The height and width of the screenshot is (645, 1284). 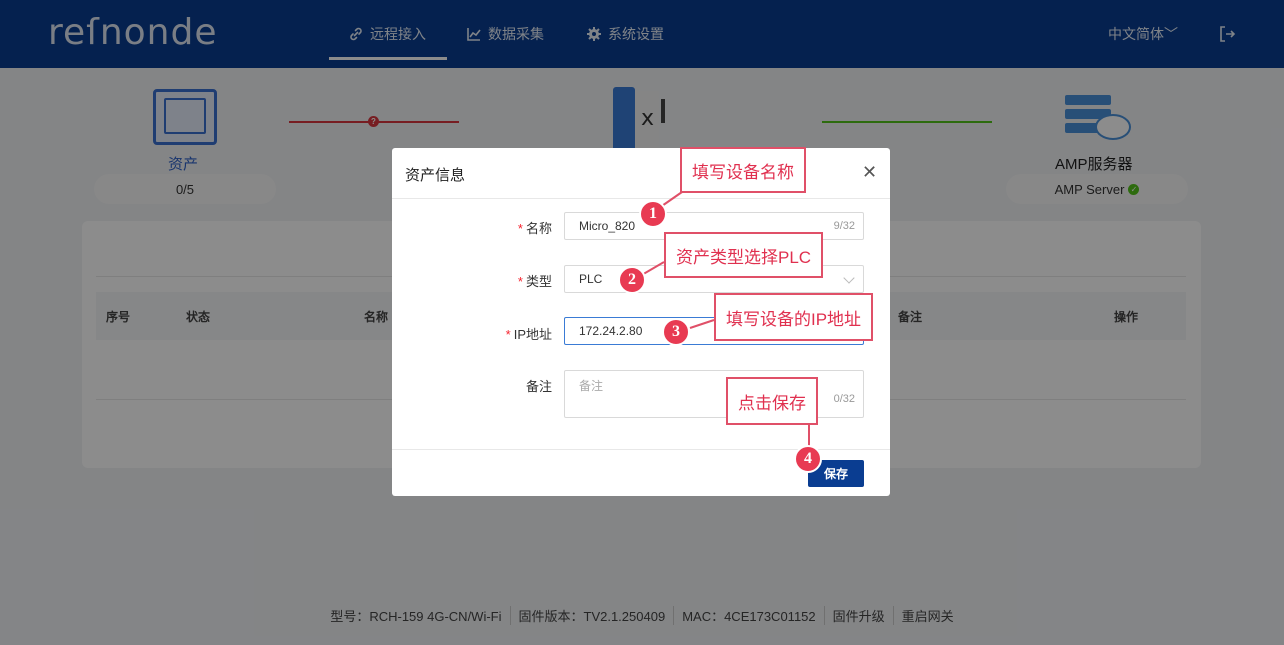 What do you see at coordinates (714, 394) in the screenshot?
I see `note-textarea: 备注 0/32` at bounding box center [714, 394].